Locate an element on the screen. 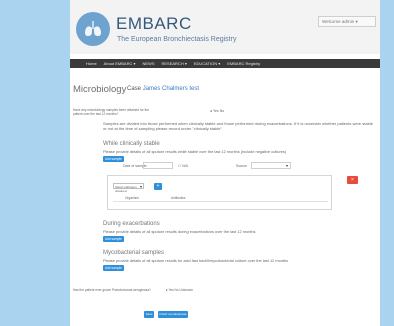  stable-heading: While clinically stable is located at coordinates (131, 144).